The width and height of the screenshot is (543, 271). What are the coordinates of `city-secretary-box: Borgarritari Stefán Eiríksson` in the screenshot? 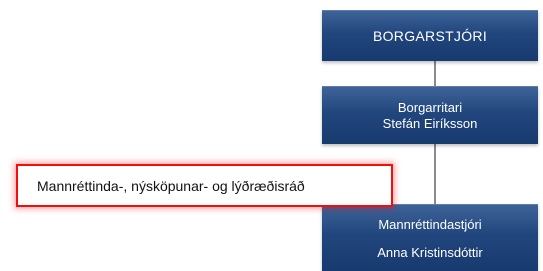 It's located at (430, 115).